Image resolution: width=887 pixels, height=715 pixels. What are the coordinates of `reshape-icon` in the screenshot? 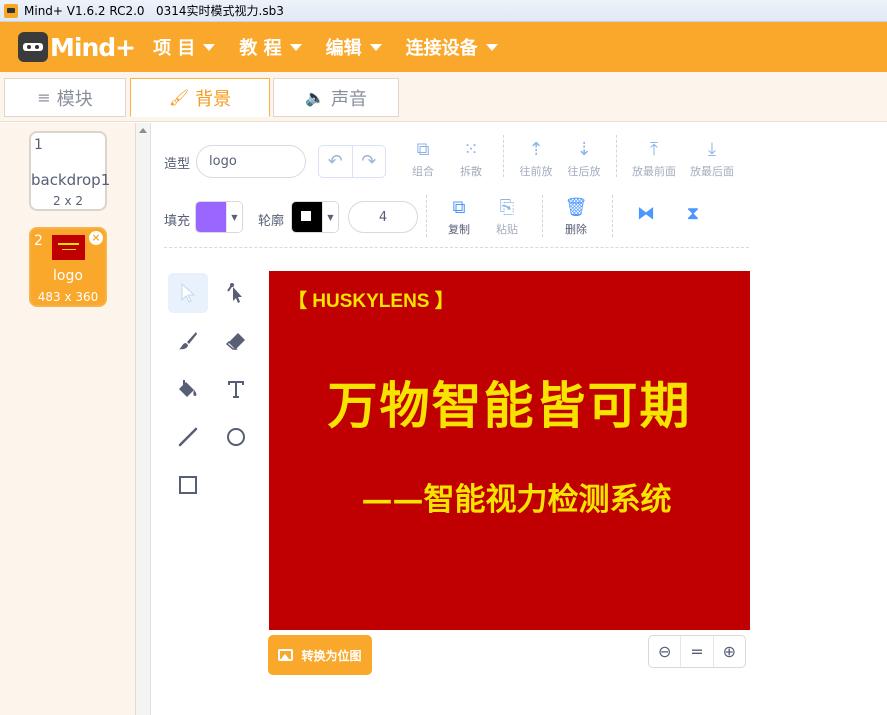 It's located at (234, 293).